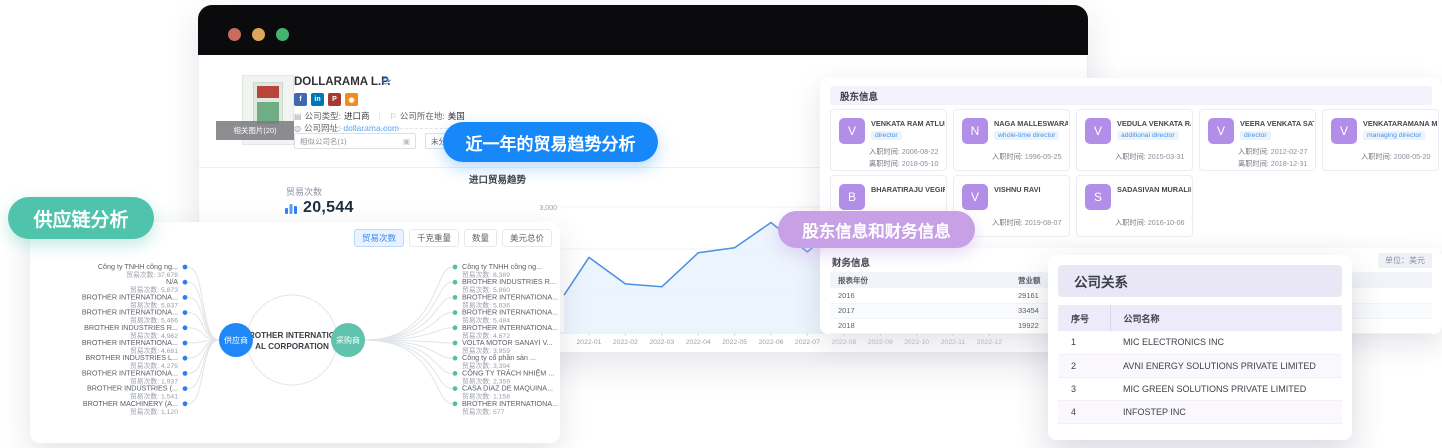 The width and height of the screenshot is (1442, 448). What do you see at coordinates (282, 34) in the screenshot?
I see `window-maximize-dot` at bounding box center [282, 34].